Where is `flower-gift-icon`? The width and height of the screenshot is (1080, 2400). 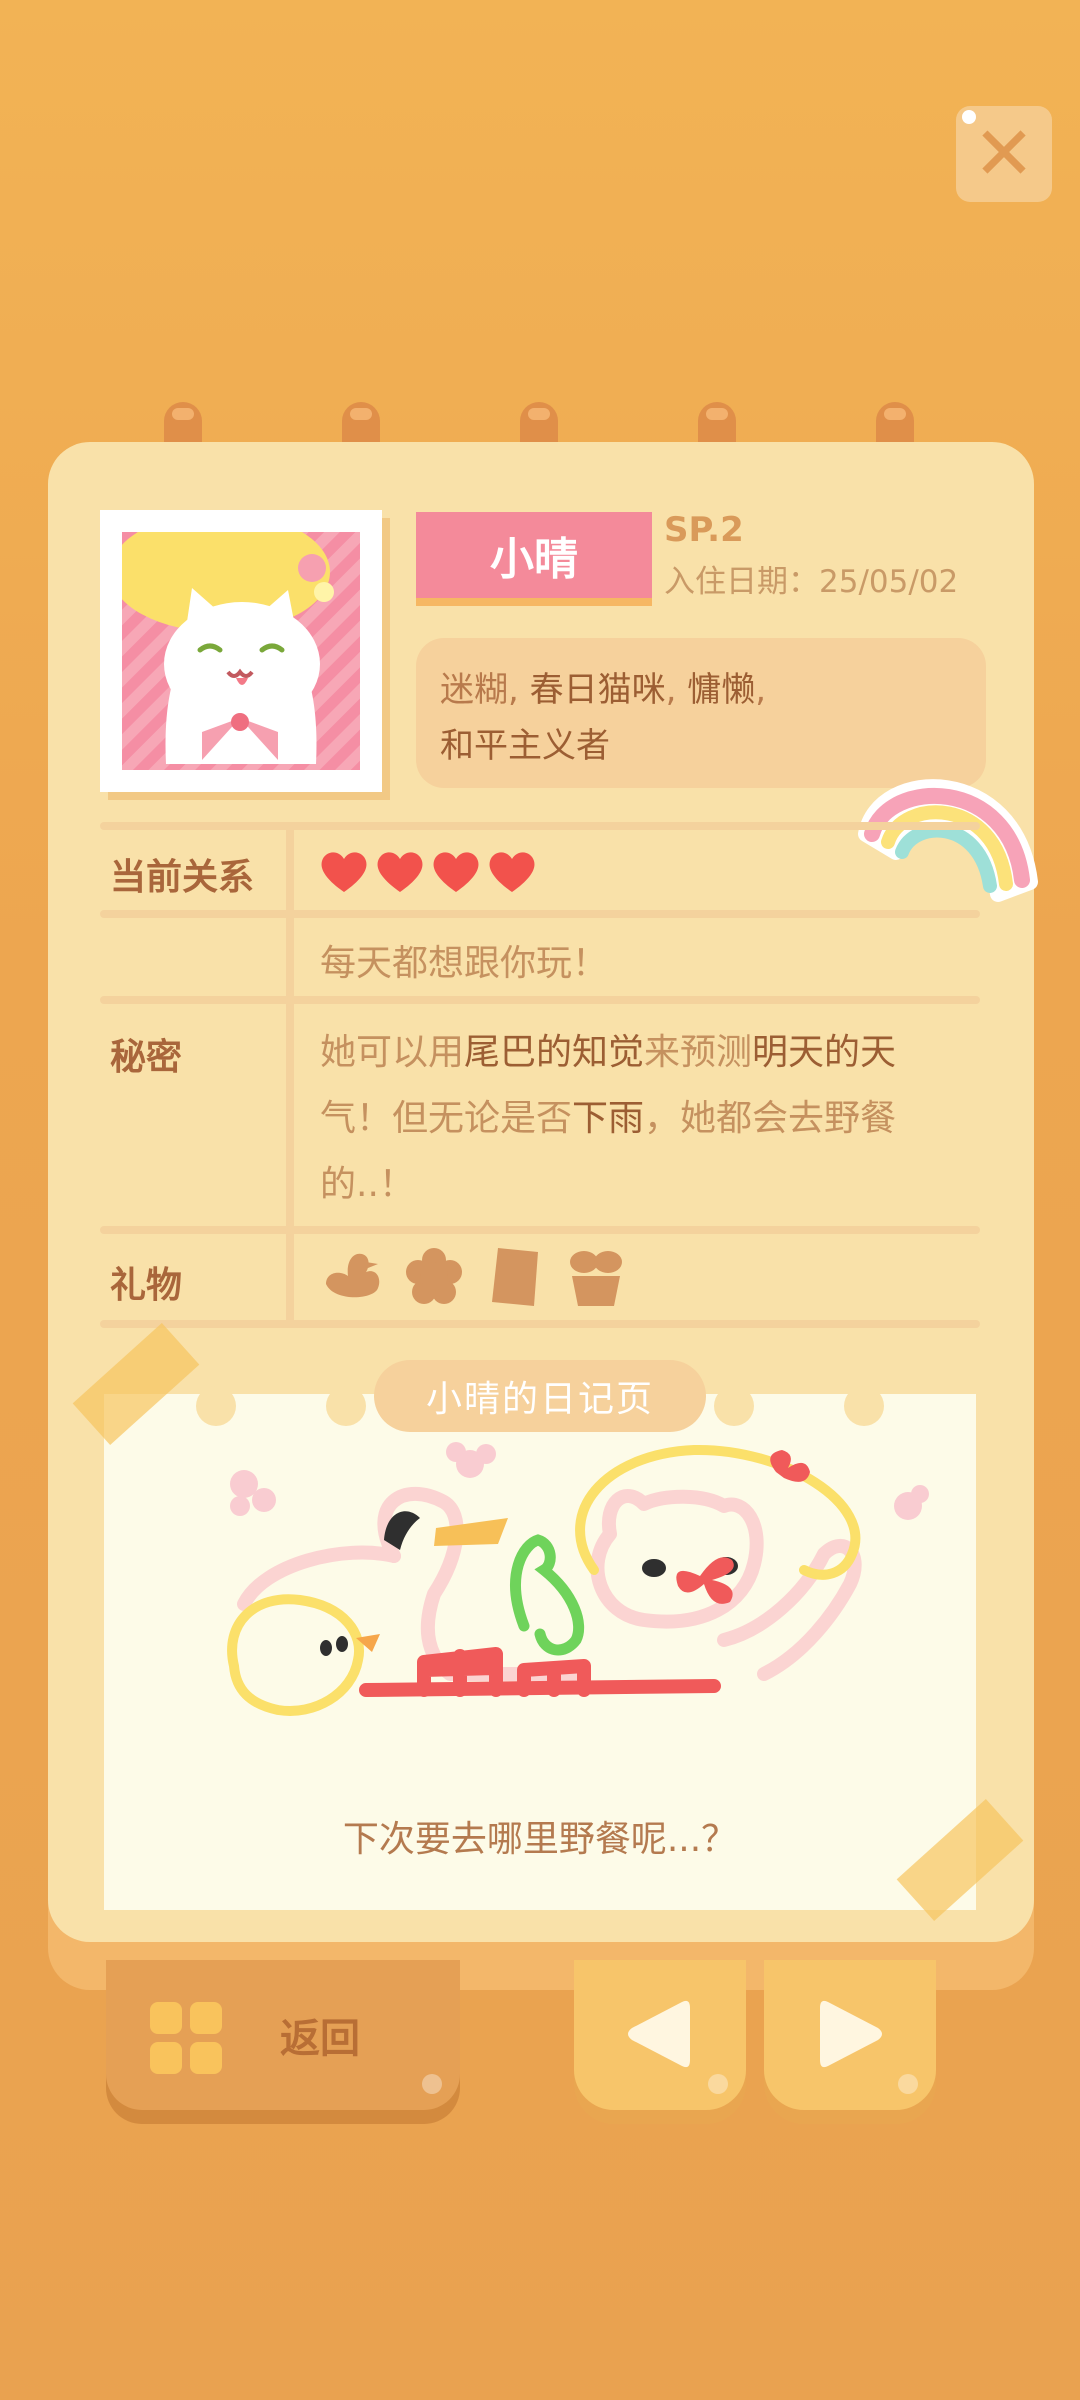 flower-gift-icon is located at coordinates (434, 1276).